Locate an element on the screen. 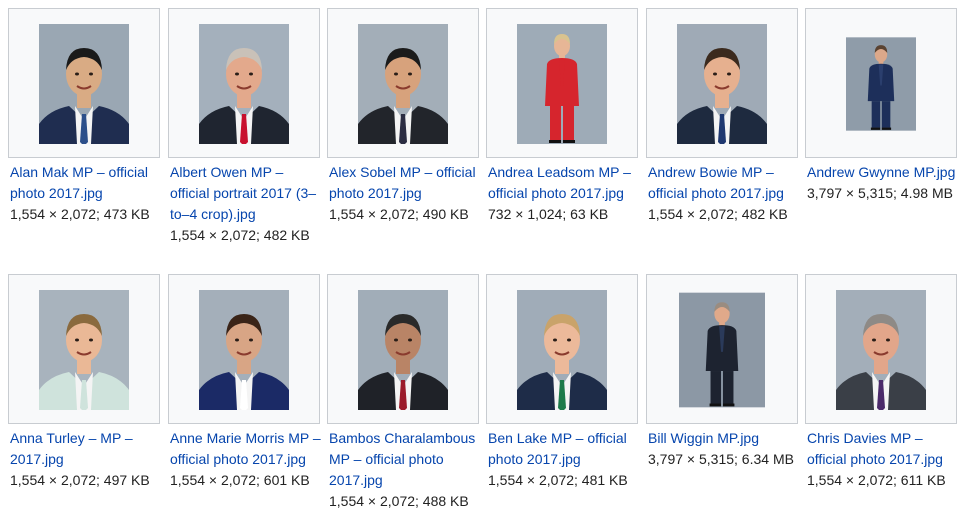  file-dimensions-size: 1,554 × 2,072; 497 KB is located at coordinates (80, 480).